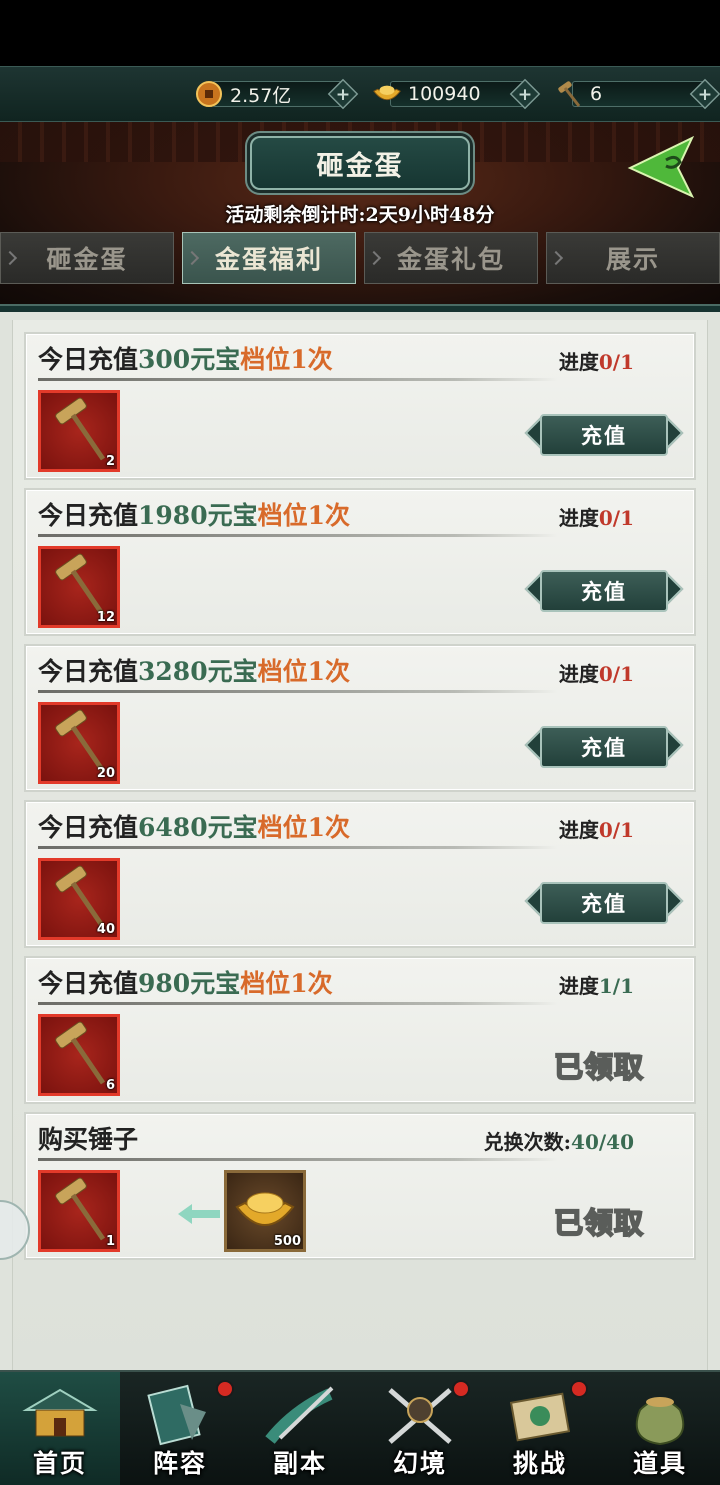 The image size is (720, 1485). What do you see at coordinates (343, 94) in the screenshot?
I see `plus-icon: +` at bounding box center [343, 94].